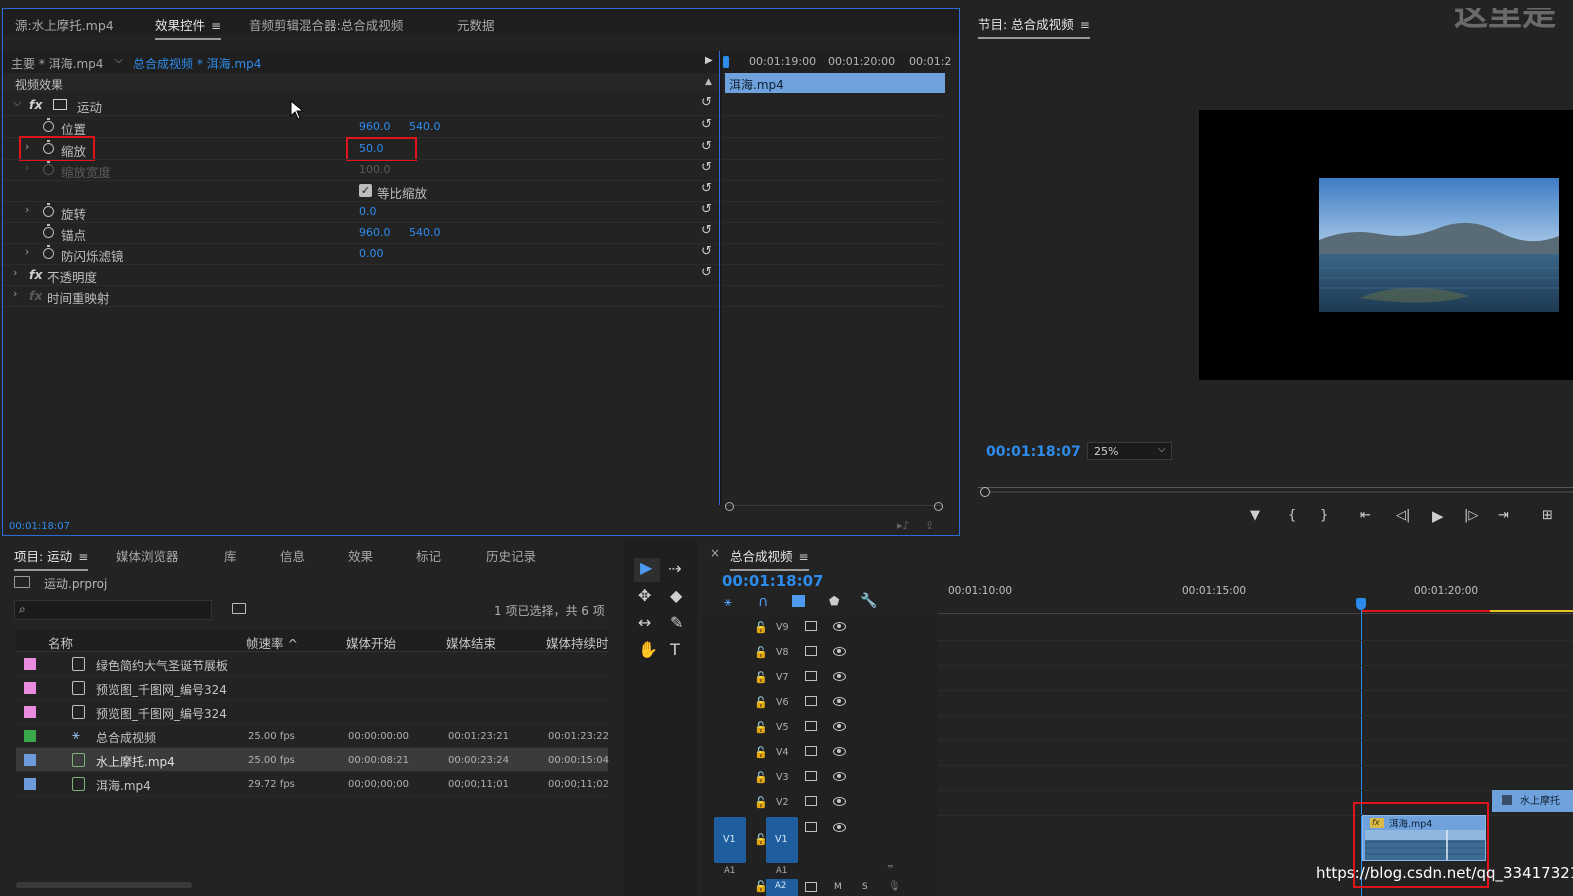 This screenshot has height=896, width=1573. I want to click on tab-history: 历史记录, so click(511, 555).